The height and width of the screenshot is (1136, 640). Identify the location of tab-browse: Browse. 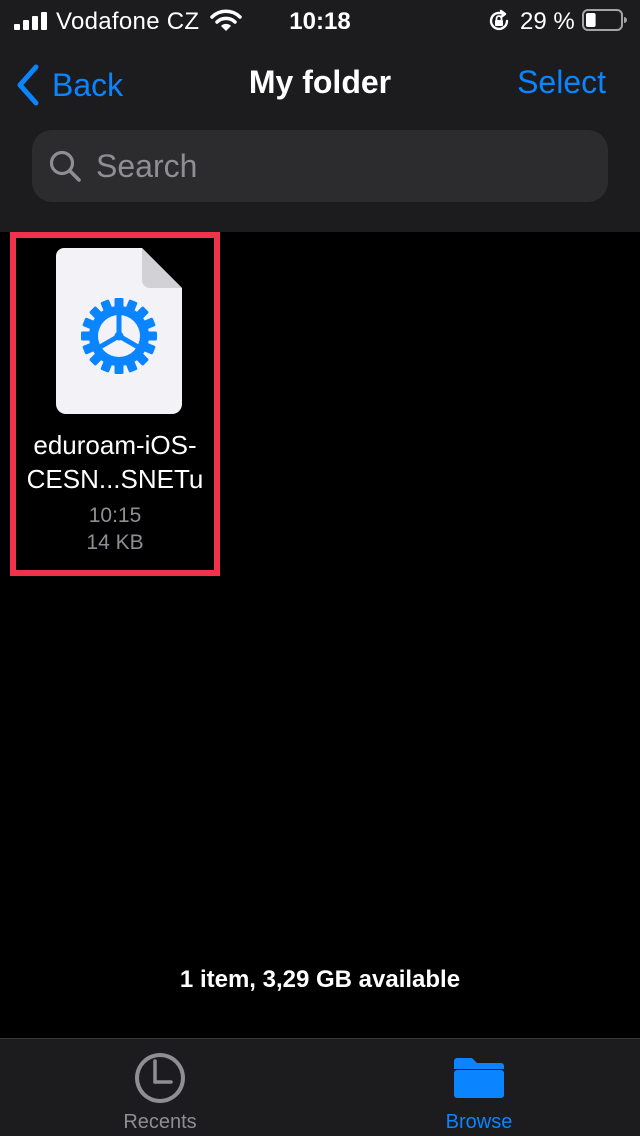
(479, 1092).